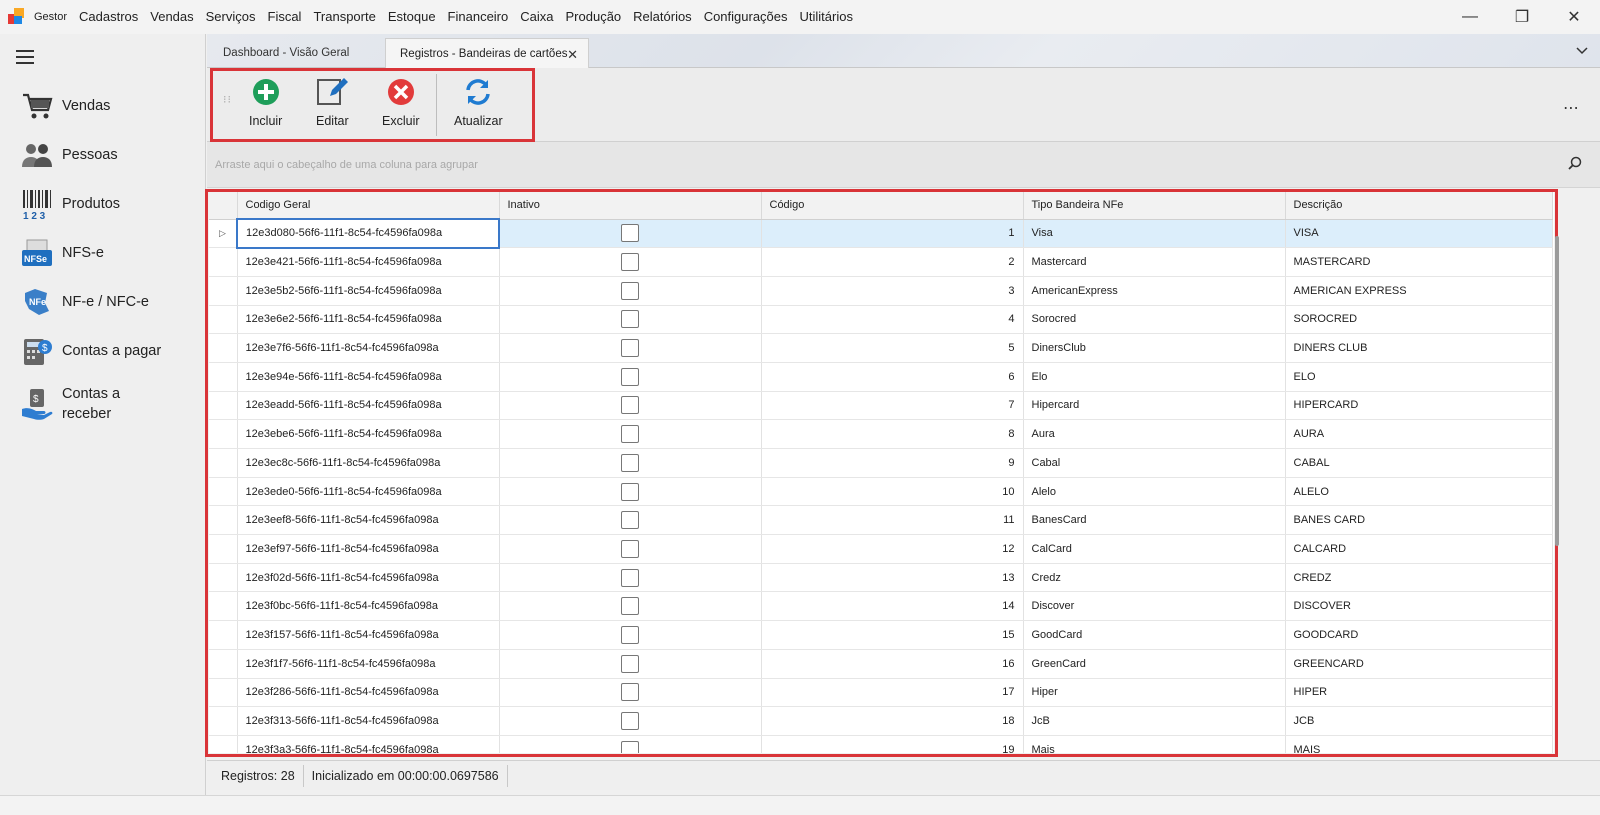 The width and height of the screenshot is (1600, 815). I want to click on cell-codigo-geral: 12e3eadd-56f6-11f1-8c54-fc4596fa098a, so click(368, 406).